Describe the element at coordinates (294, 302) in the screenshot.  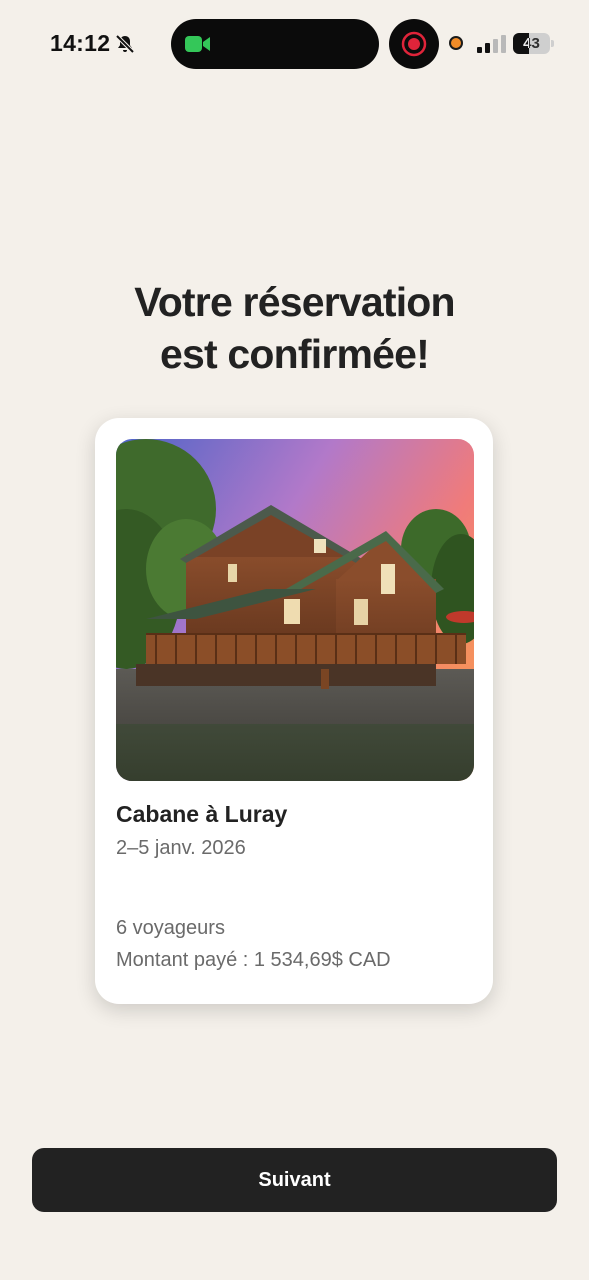
I see `heading-line-1: Votre réservation` at that location.